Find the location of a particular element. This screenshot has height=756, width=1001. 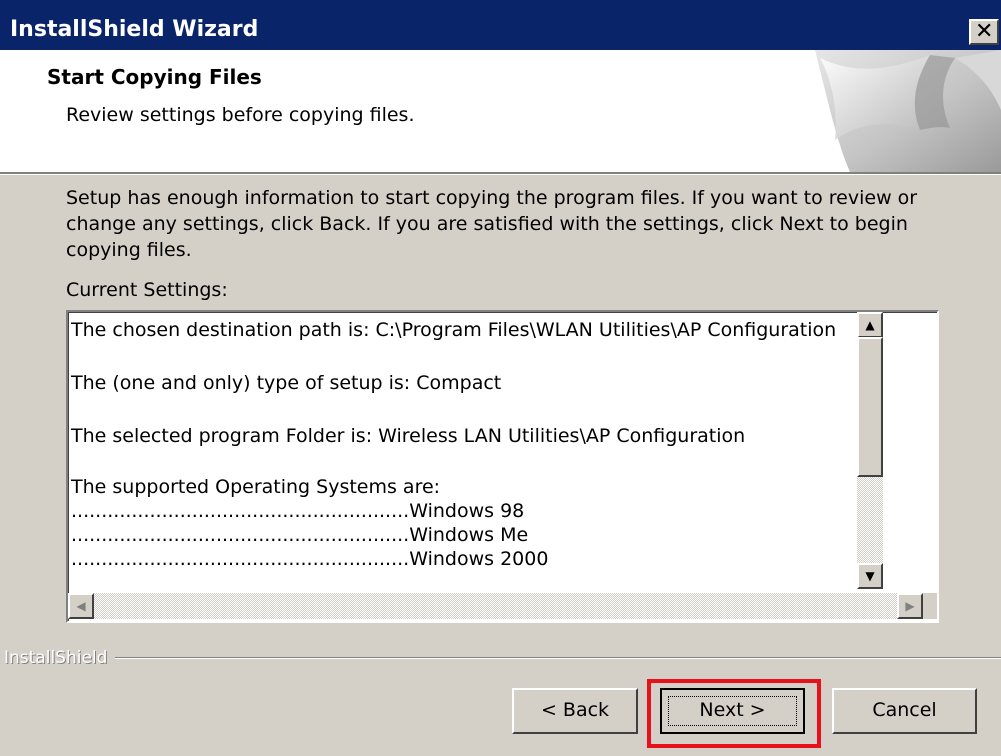

highlight-box is located at coordinates (734, 713).